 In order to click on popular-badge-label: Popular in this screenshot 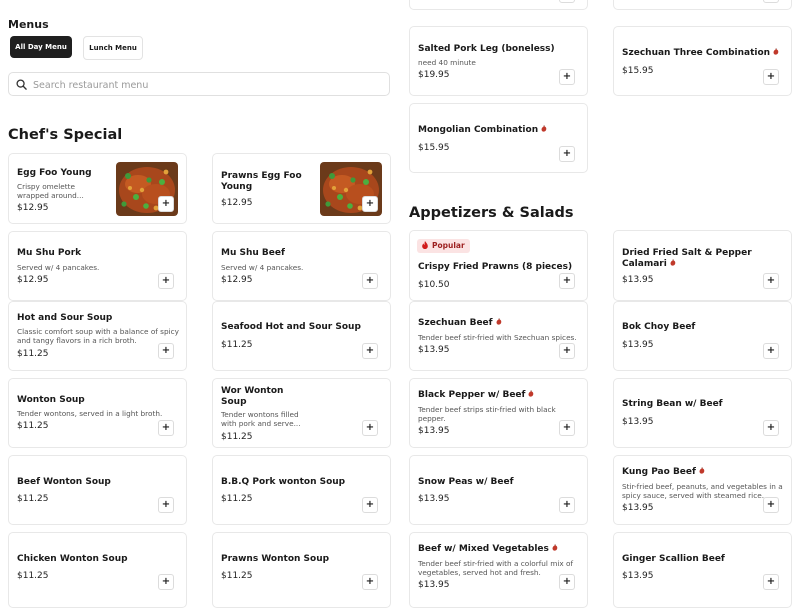, I will do `click(448, 245)`.